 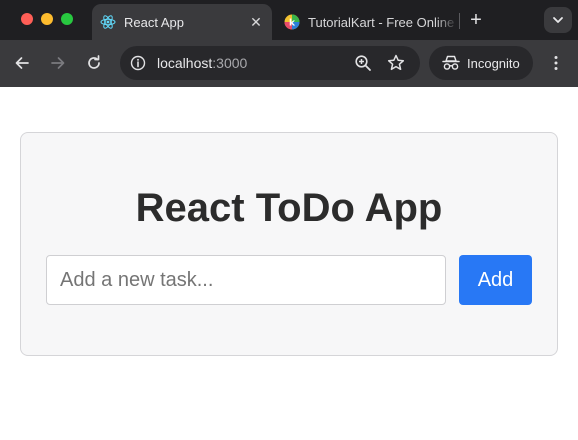 I want to click on browser-toolbar: localhost:3000 Incognito, so click(x=289, y=63).